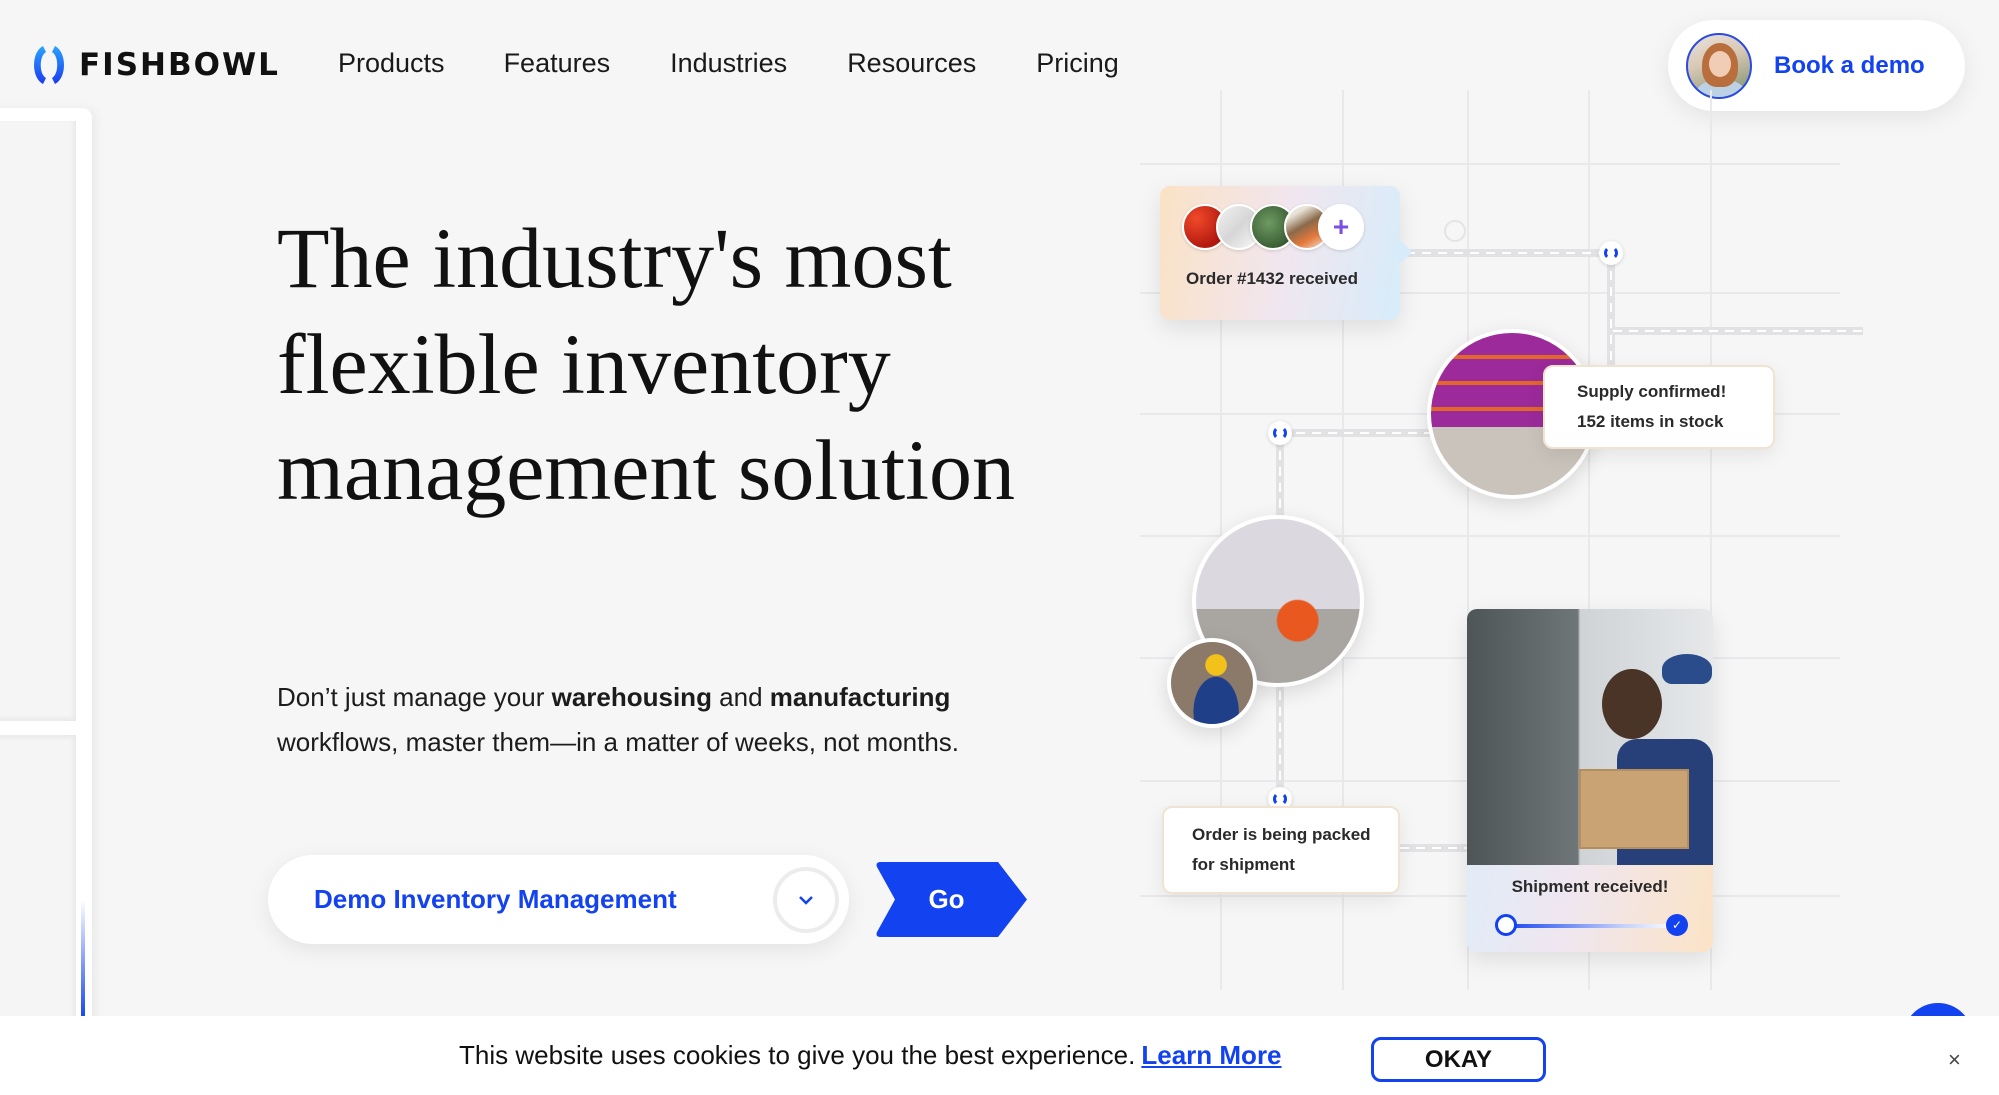 Image resolution: width=1999 pixels, height=1095 pixels. Describe the element at coordinates (1954, 1060) in the screenshot. I see `close-icon: ×` at that location.